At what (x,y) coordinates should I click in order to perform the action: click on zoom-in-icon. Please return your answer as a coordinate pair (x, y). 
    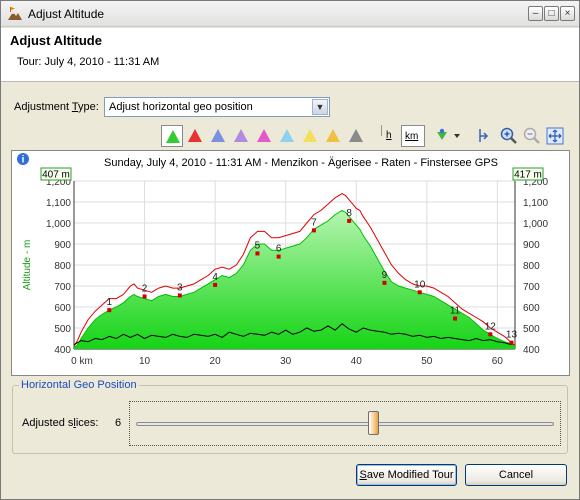
    Looking at the image, I should click on (508, 135).